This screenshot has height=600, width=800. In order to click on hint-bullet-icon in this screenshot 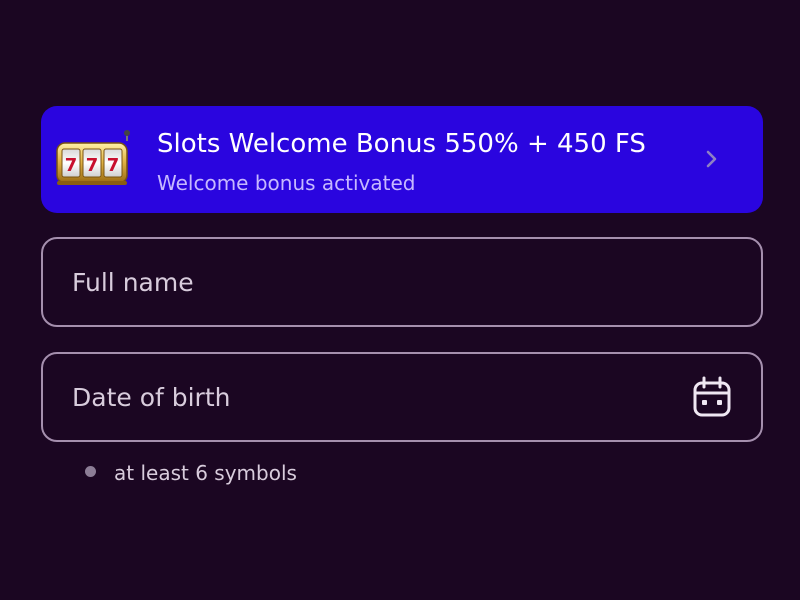, I will do `click(90, 471)`.